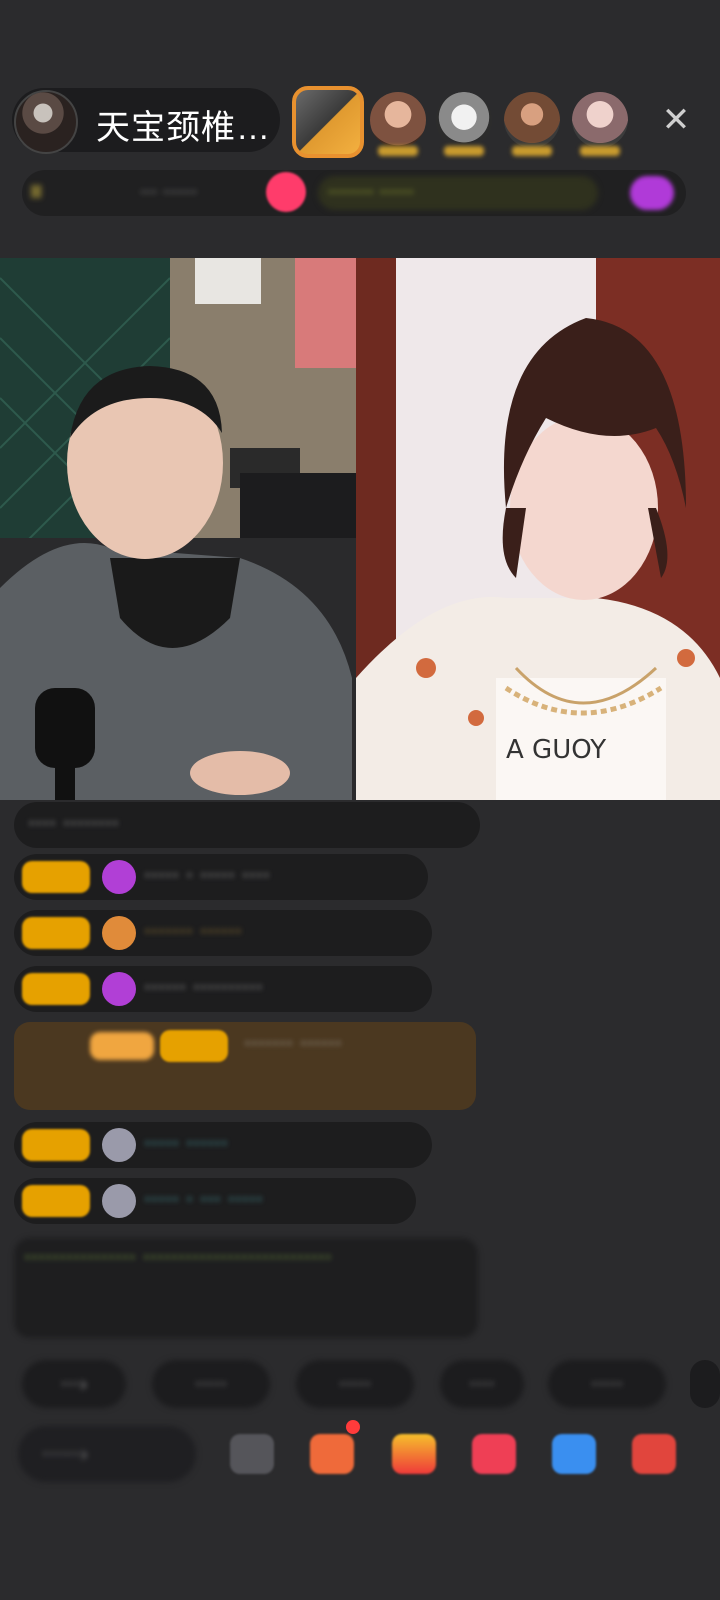 The image size is (720, 1600). I want to click on badge-icon, so click(119, 933).